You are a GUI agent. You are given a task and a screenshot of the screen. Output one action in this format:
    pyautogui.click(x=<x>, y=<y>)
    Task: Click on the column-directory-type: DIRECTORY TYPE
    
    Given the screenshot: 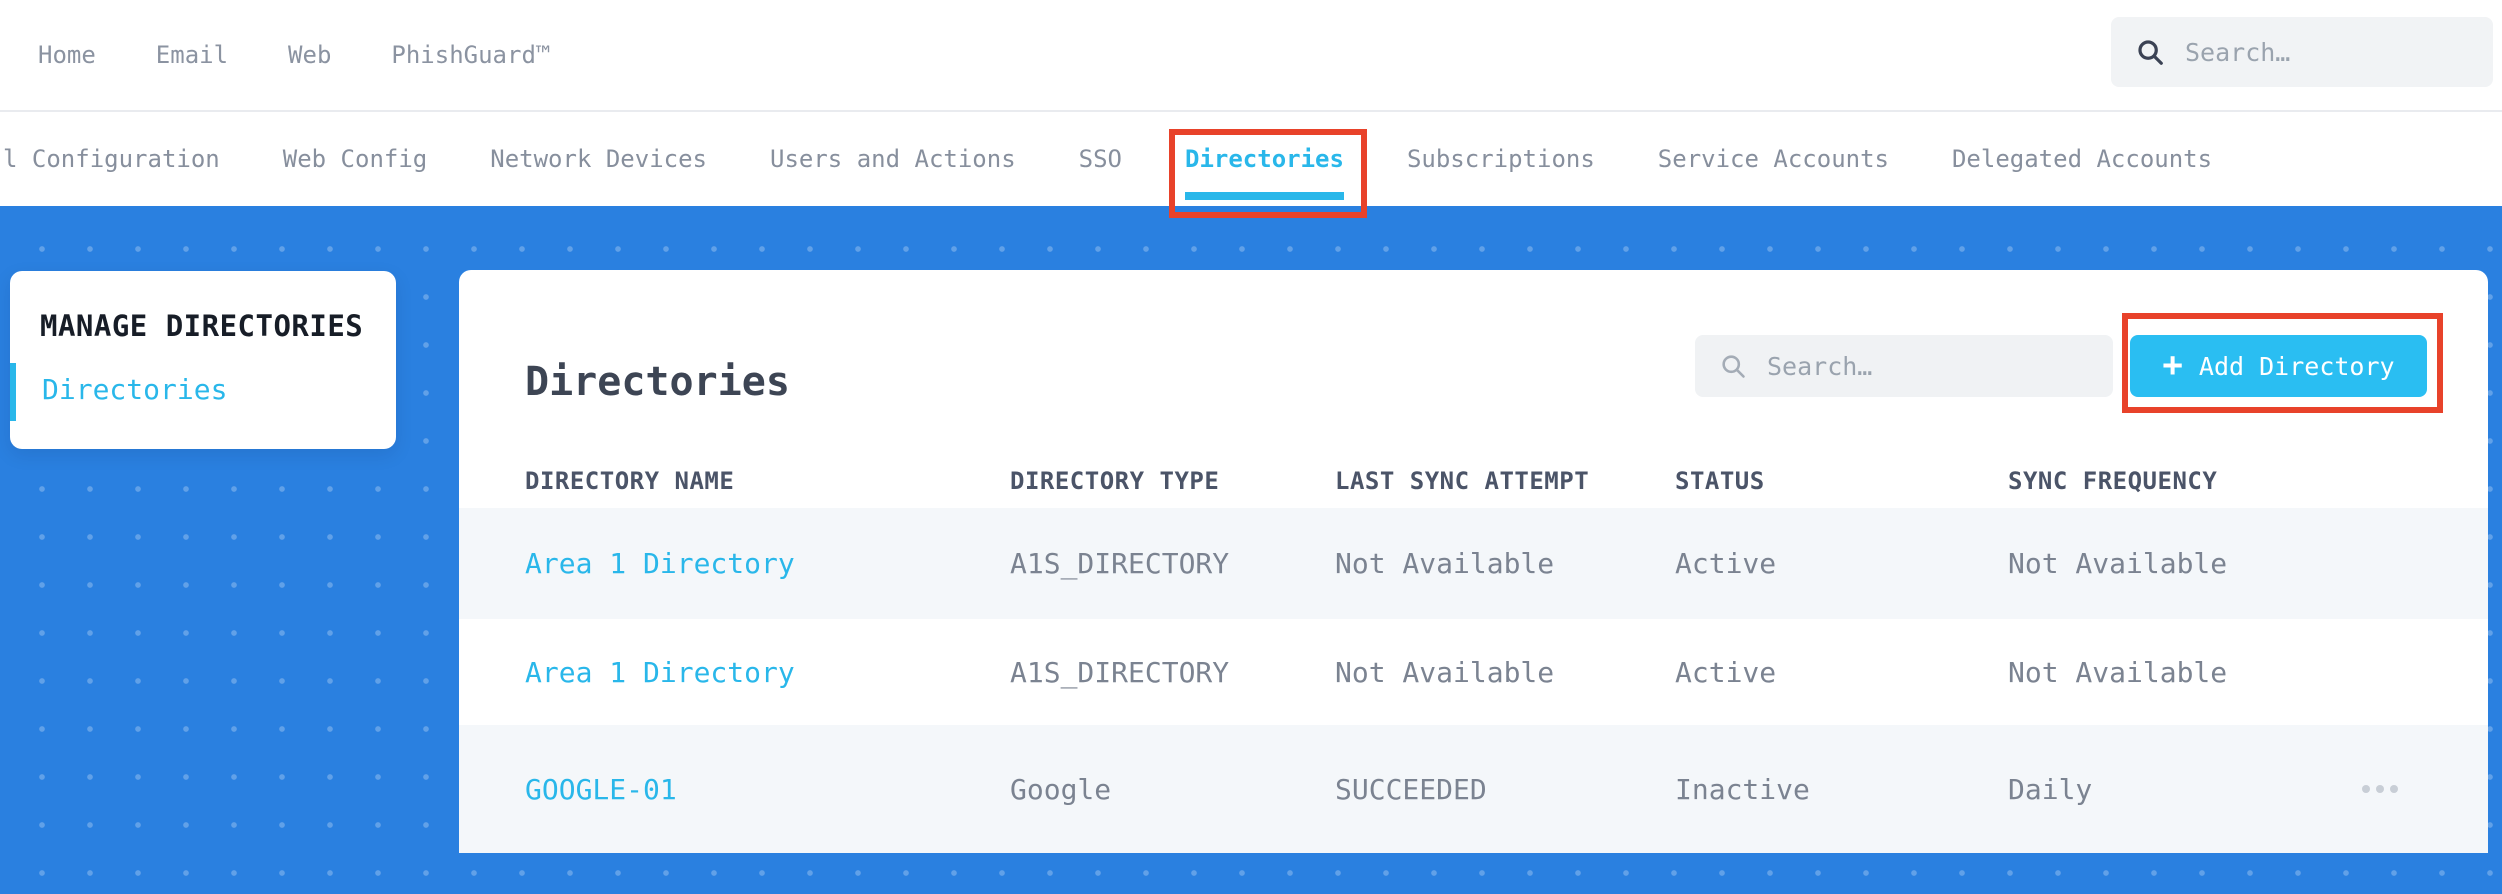 What is the action you would take?
    pyautogui.click(x=1115, y=480)
    